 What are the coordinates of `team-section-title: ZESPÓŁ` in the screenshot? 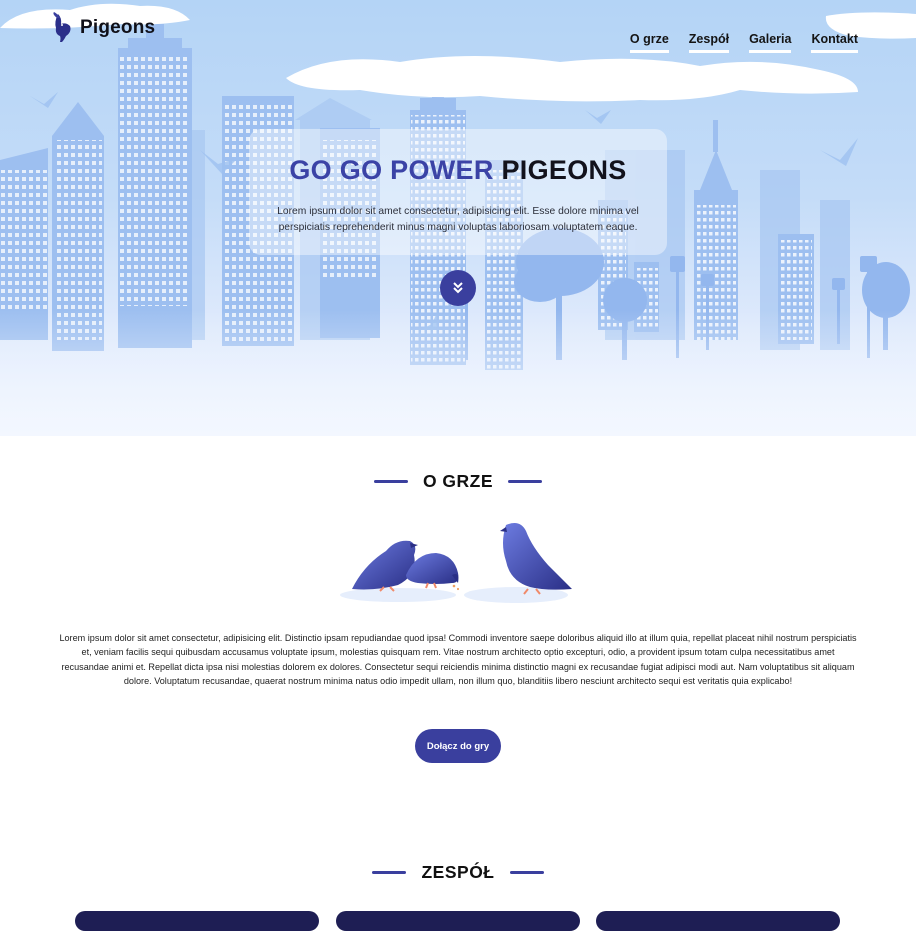 It's located at (458, 872).